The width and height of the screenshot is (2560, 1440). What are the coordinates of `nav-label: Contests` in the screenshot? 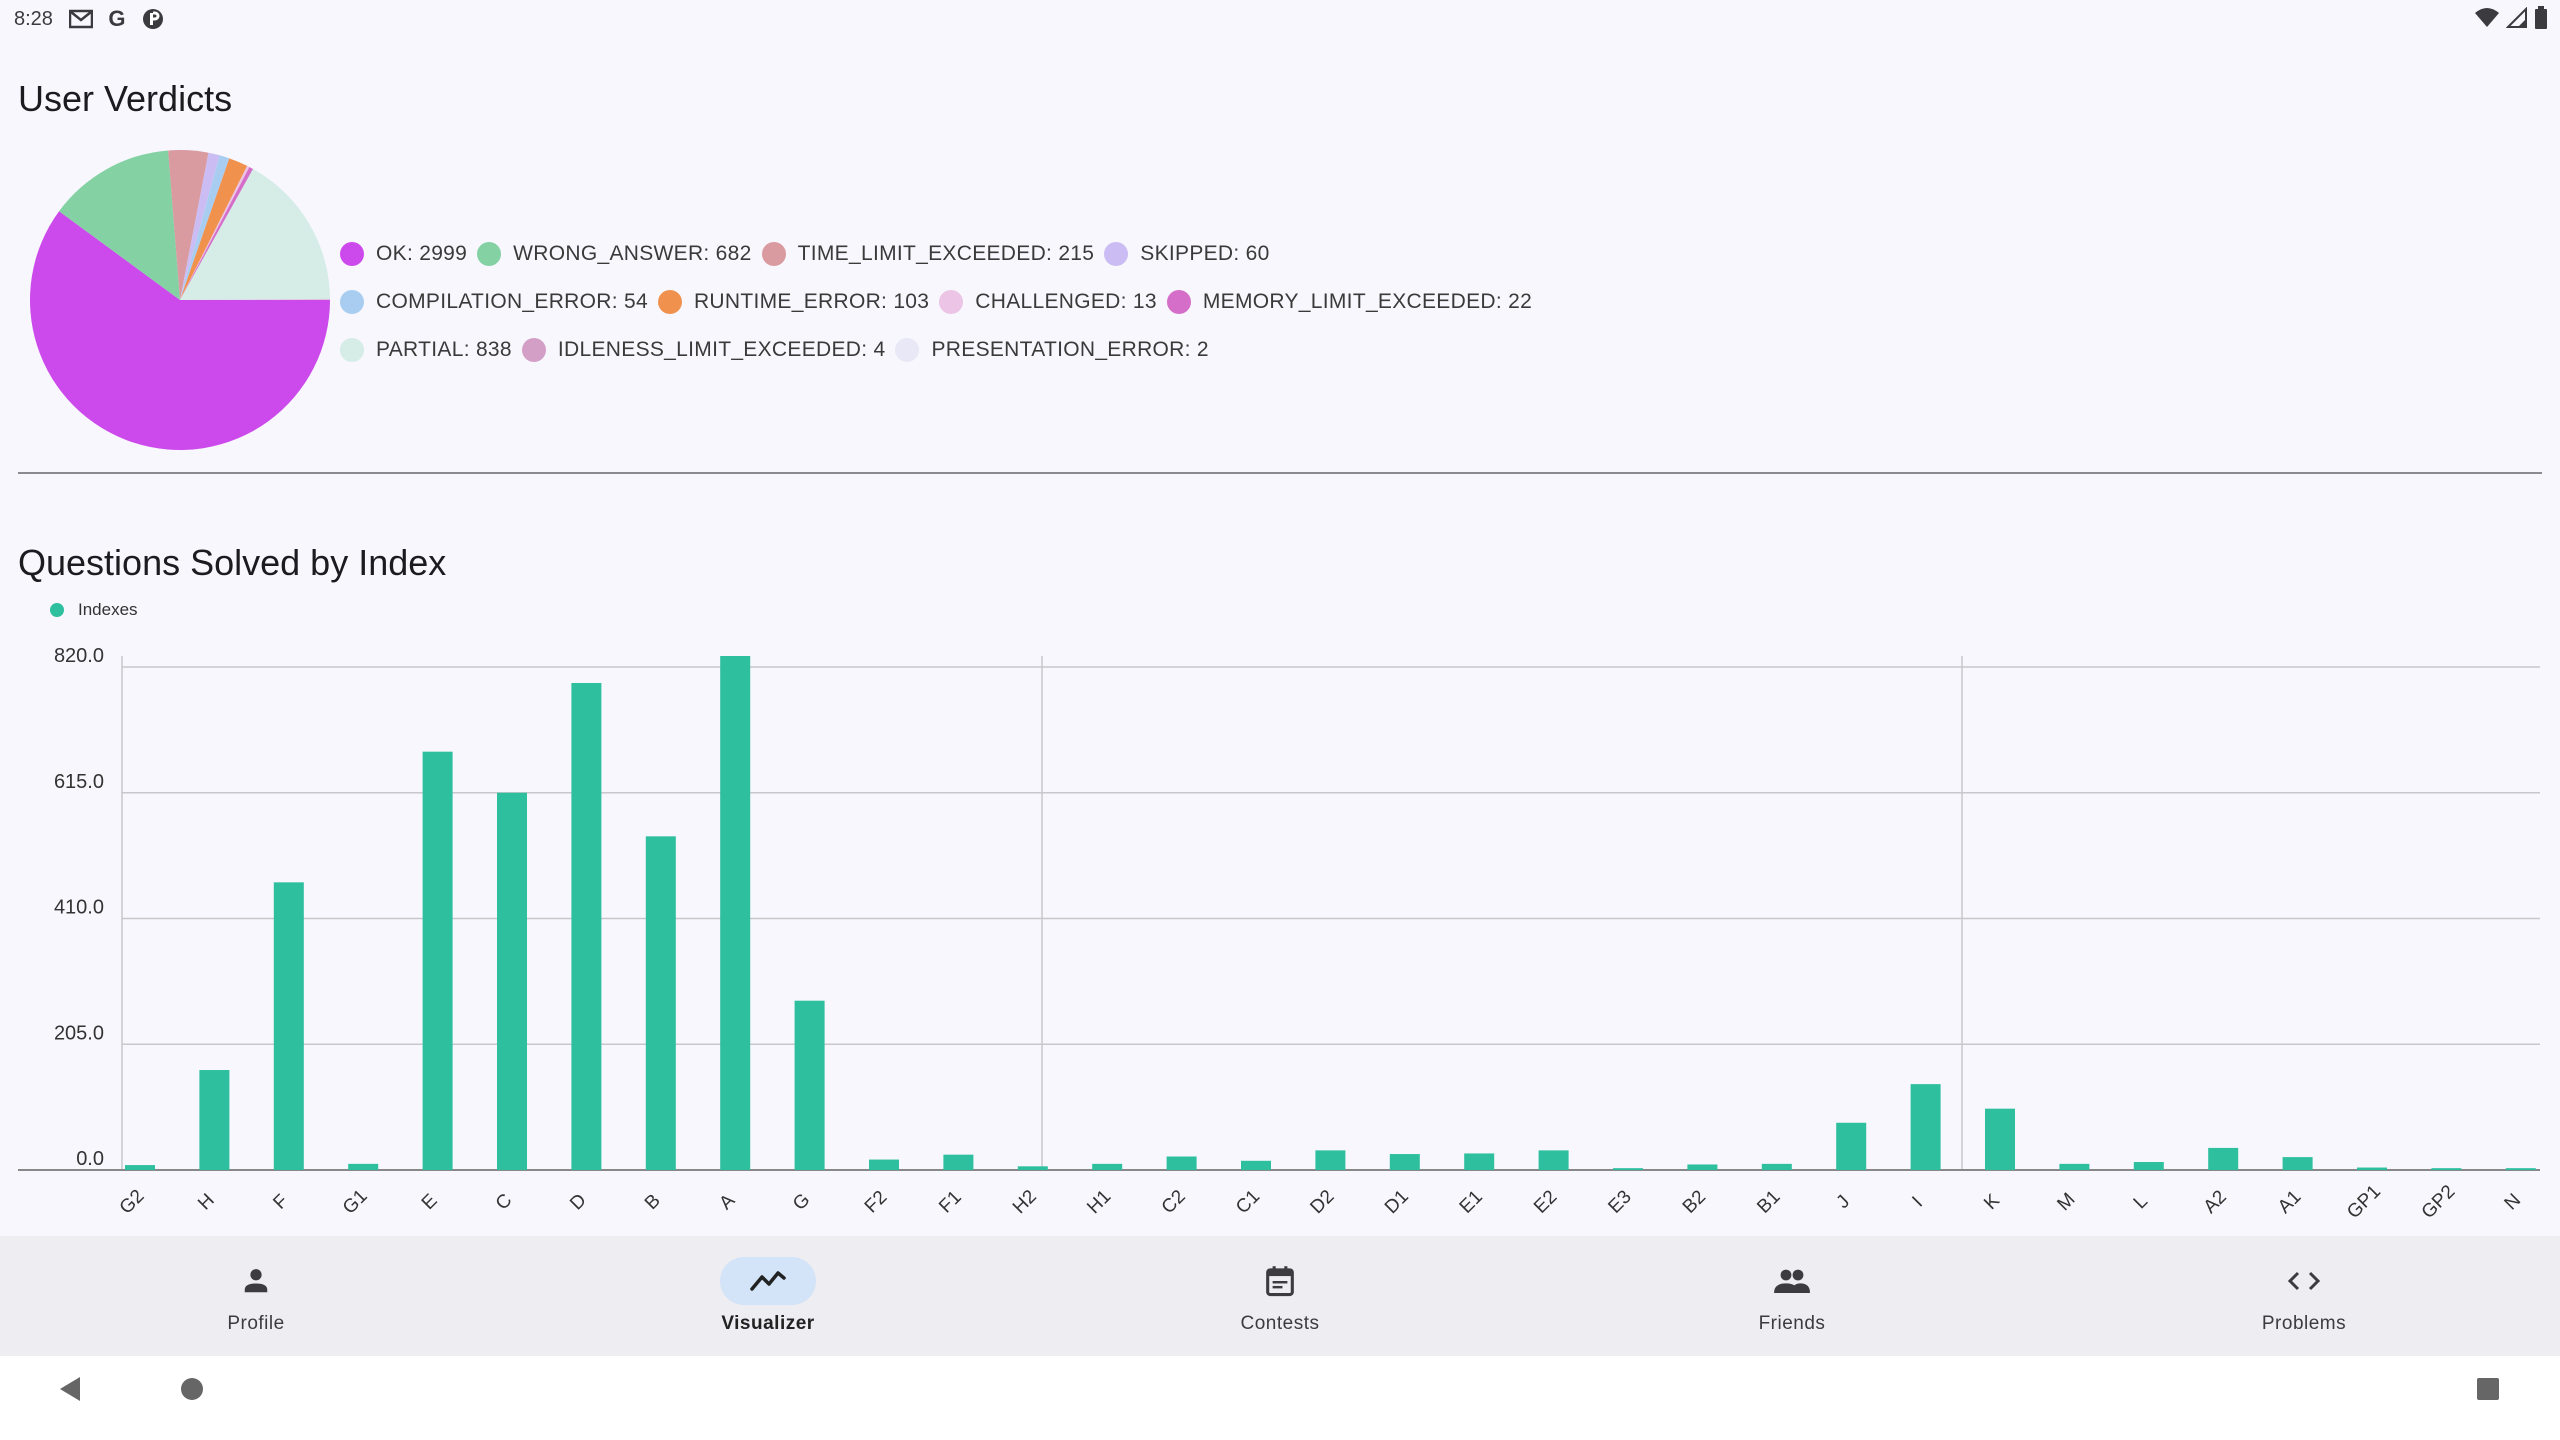 It's located at (1280, 1323).